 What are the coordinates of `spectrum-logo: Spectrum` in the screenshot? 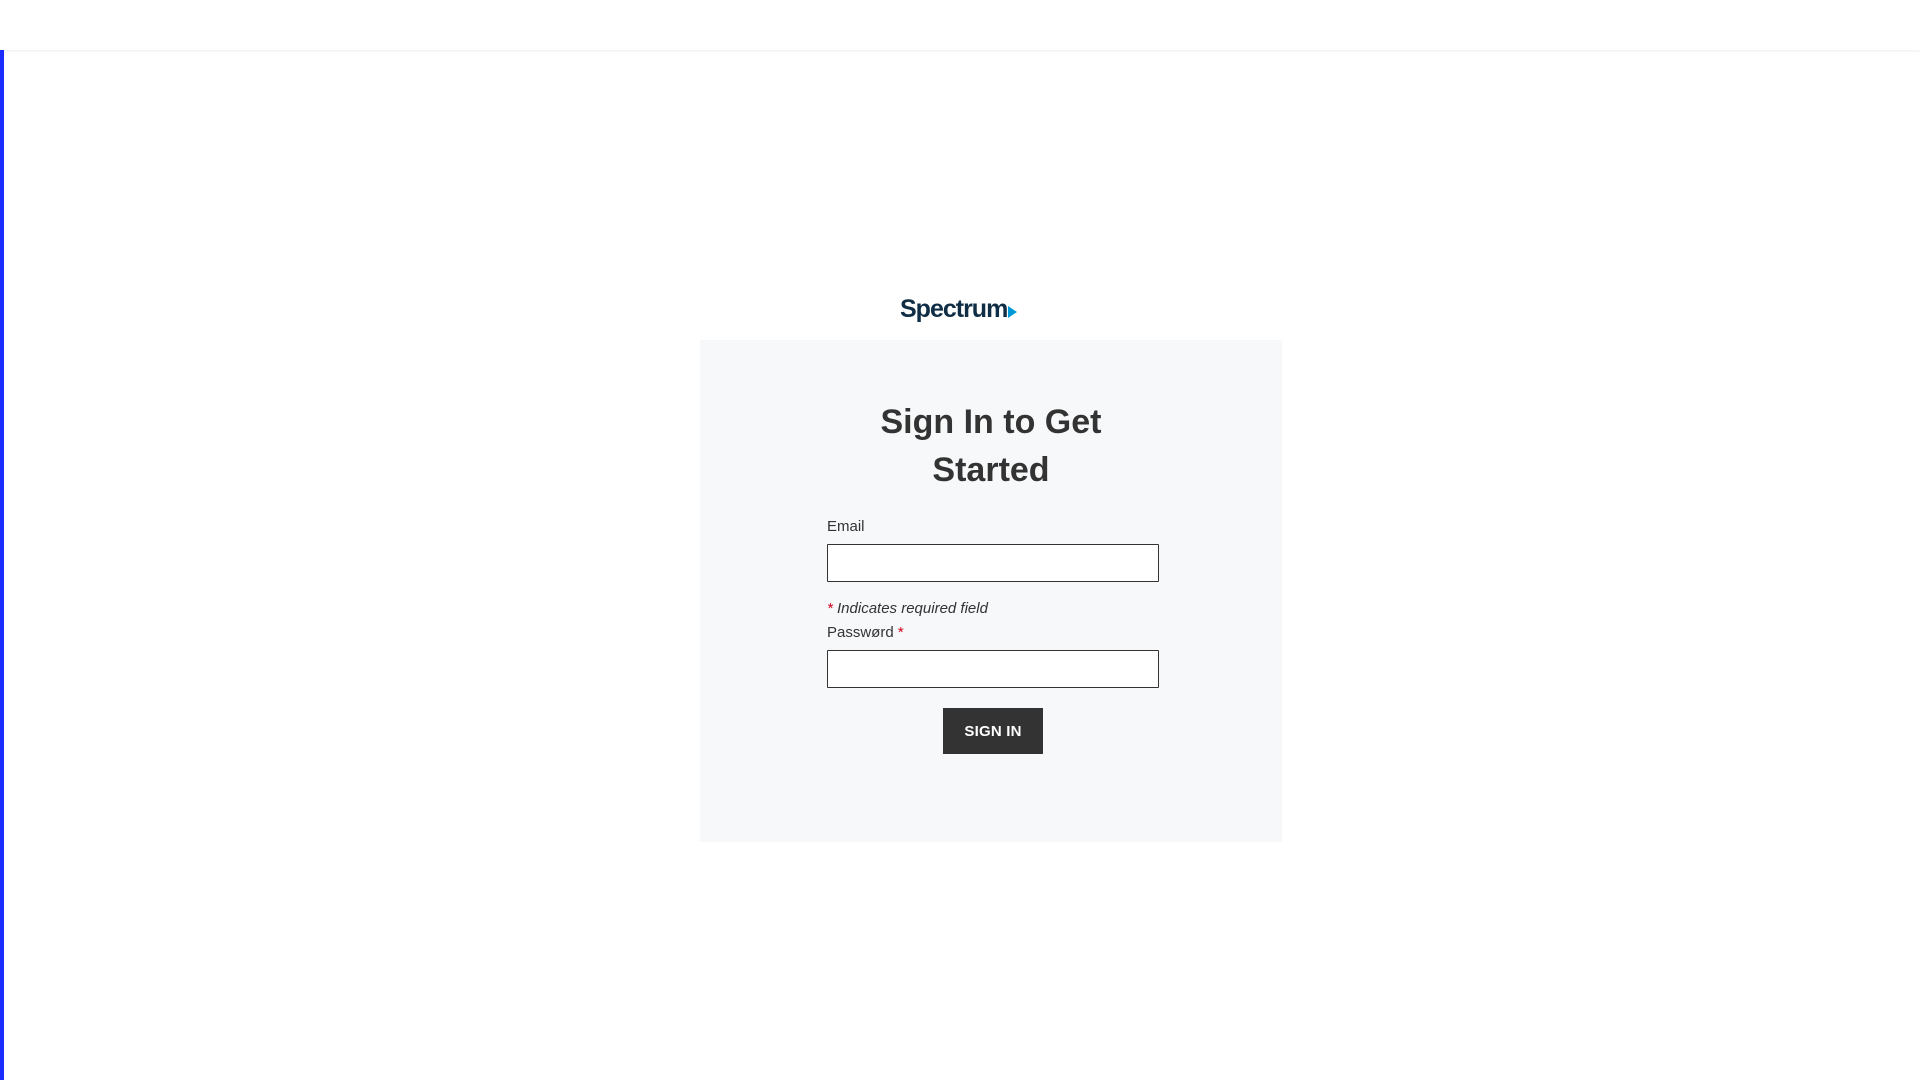 It's located at (960, 309).